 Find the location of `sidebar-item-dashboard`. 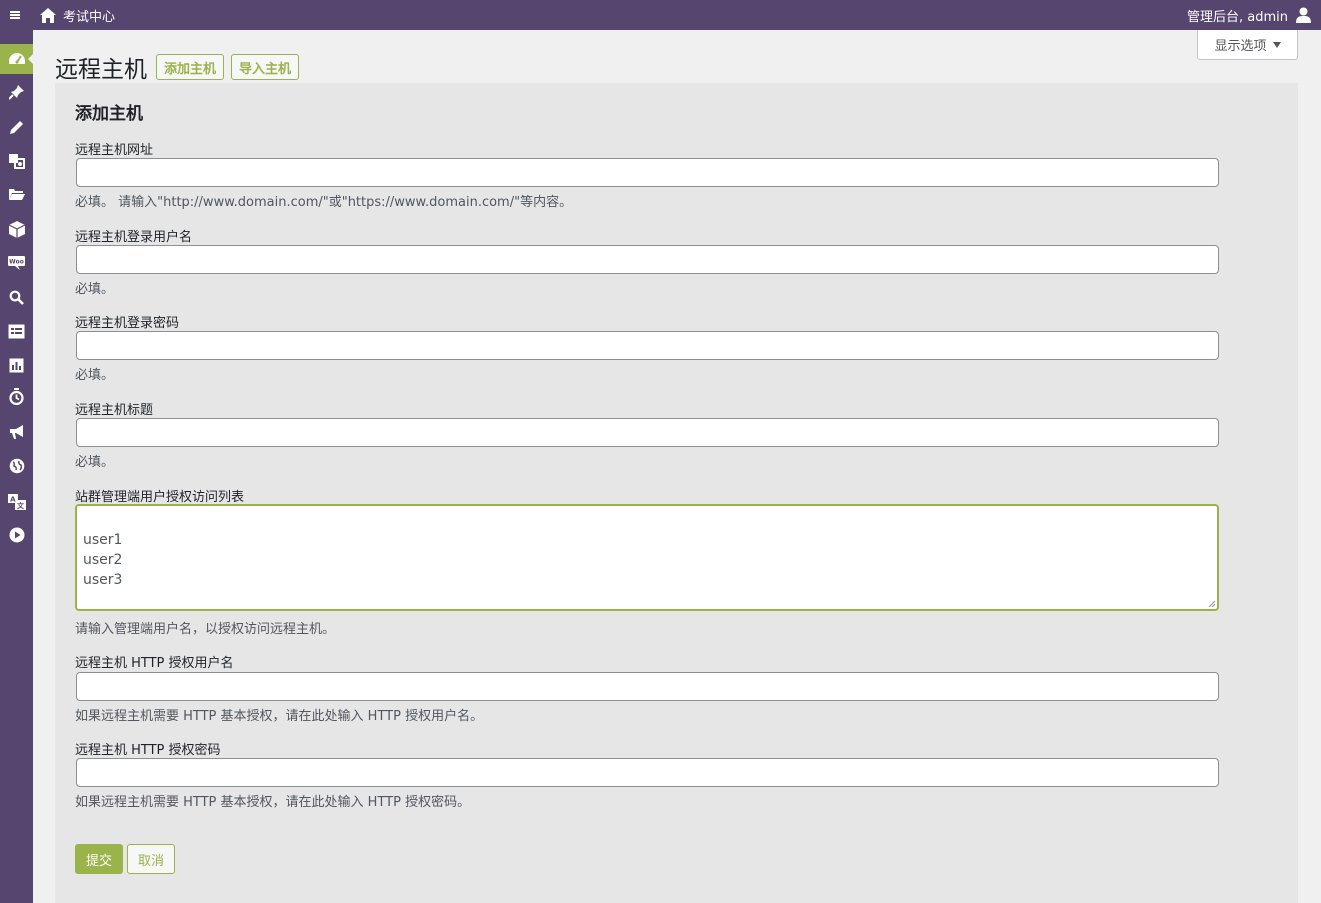

sidebar-item-dashboard is located at coordinates (16, 59).